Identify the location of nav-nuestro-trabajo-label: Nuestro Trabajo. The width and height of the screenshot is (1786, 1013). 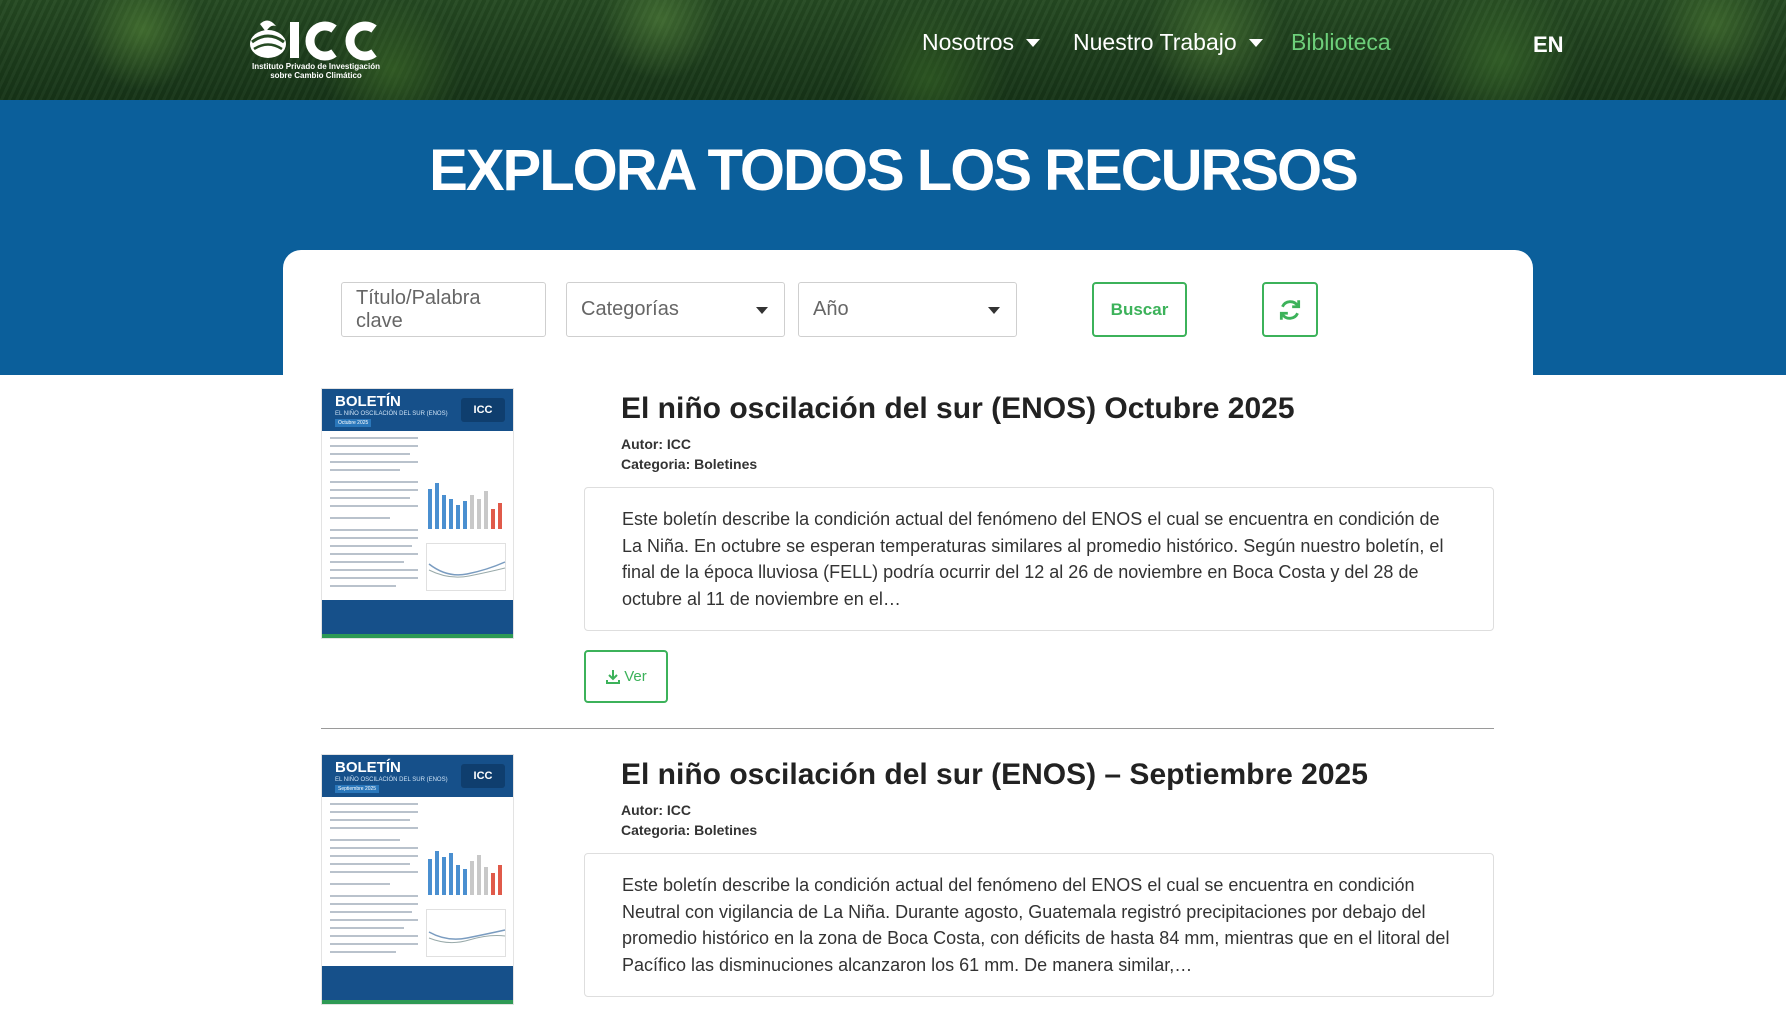
(1155, 42).